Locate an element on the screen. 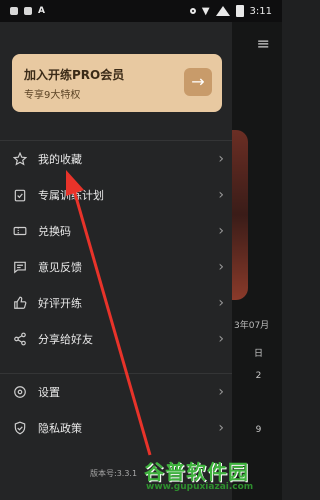  vip-banner: 加入开练PRO会员 专享9大特权 → is located at coordinates (117, 83).